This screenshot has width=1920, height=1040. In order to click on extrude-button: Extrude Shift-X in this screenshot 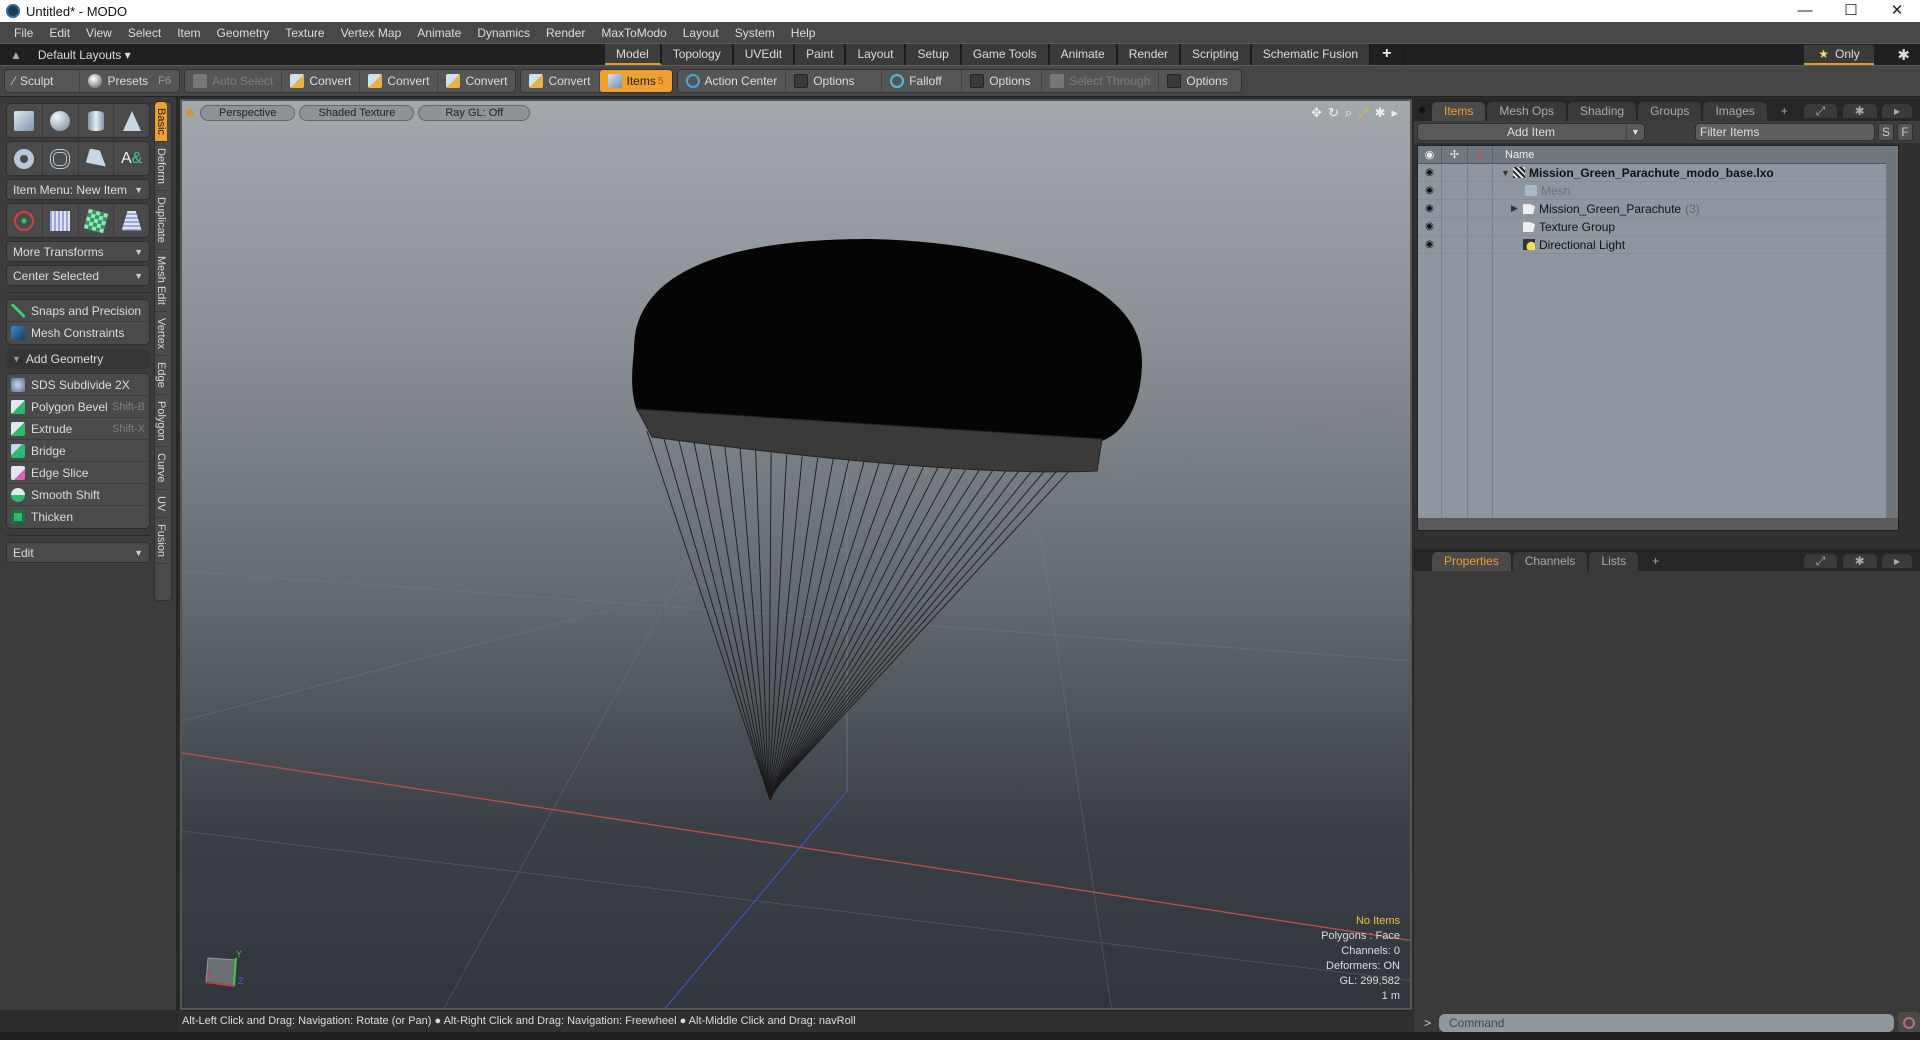, I will do `click(78, 429)`.